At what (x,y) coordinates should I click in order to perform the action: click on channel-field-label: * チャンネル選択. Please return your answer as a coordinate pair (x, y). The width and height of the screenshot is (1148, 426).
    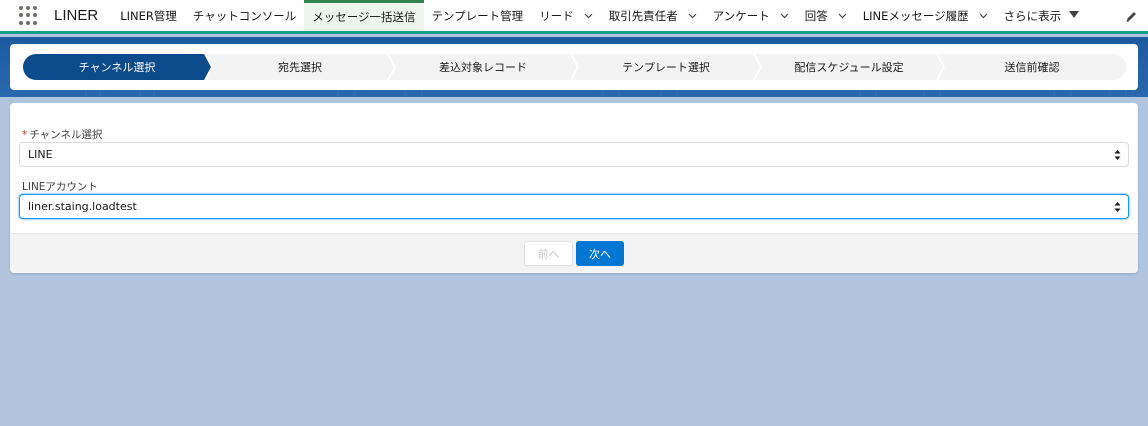
    Looking at the image, I should click on (62, 134).